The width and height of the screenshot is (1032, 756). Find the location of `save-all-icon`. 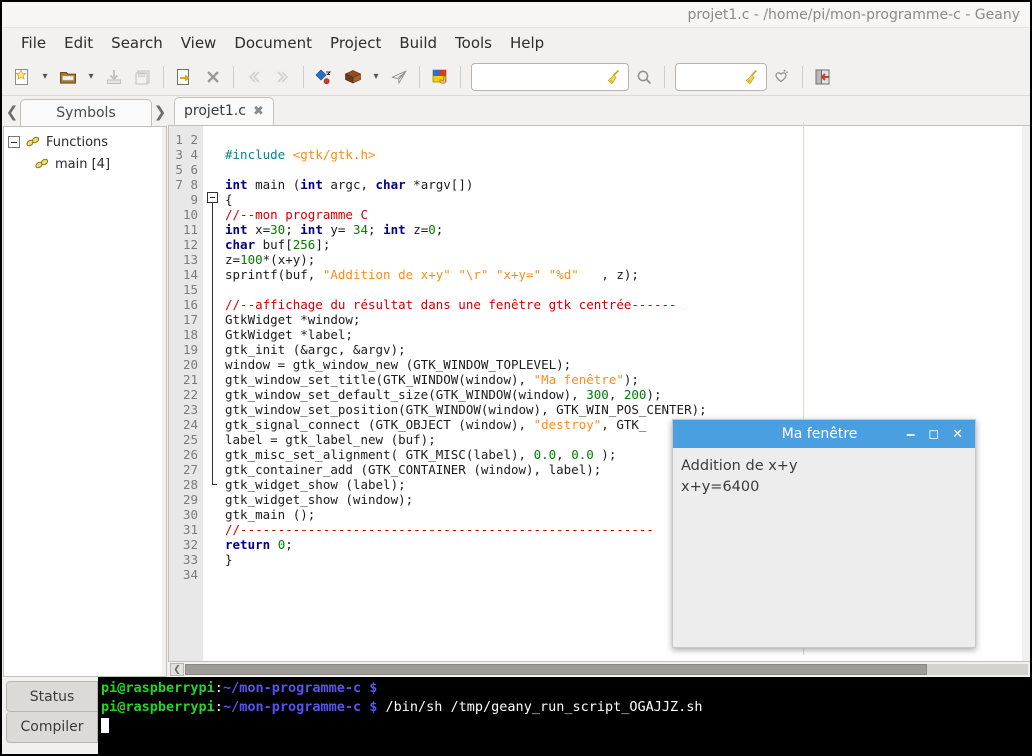

save-all-icon is located at coordinates (142, 77).